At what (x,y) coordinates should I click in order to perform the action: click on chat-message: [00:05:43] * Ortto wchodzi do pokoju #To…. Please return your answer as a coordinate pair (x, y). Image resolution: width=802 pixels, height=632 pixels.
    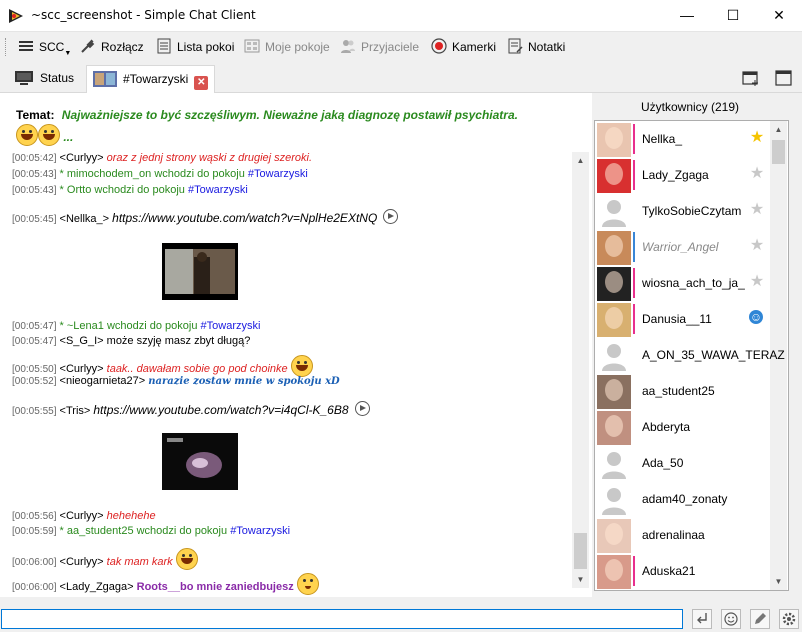
    Looking at the image, I should click on (130, 190).